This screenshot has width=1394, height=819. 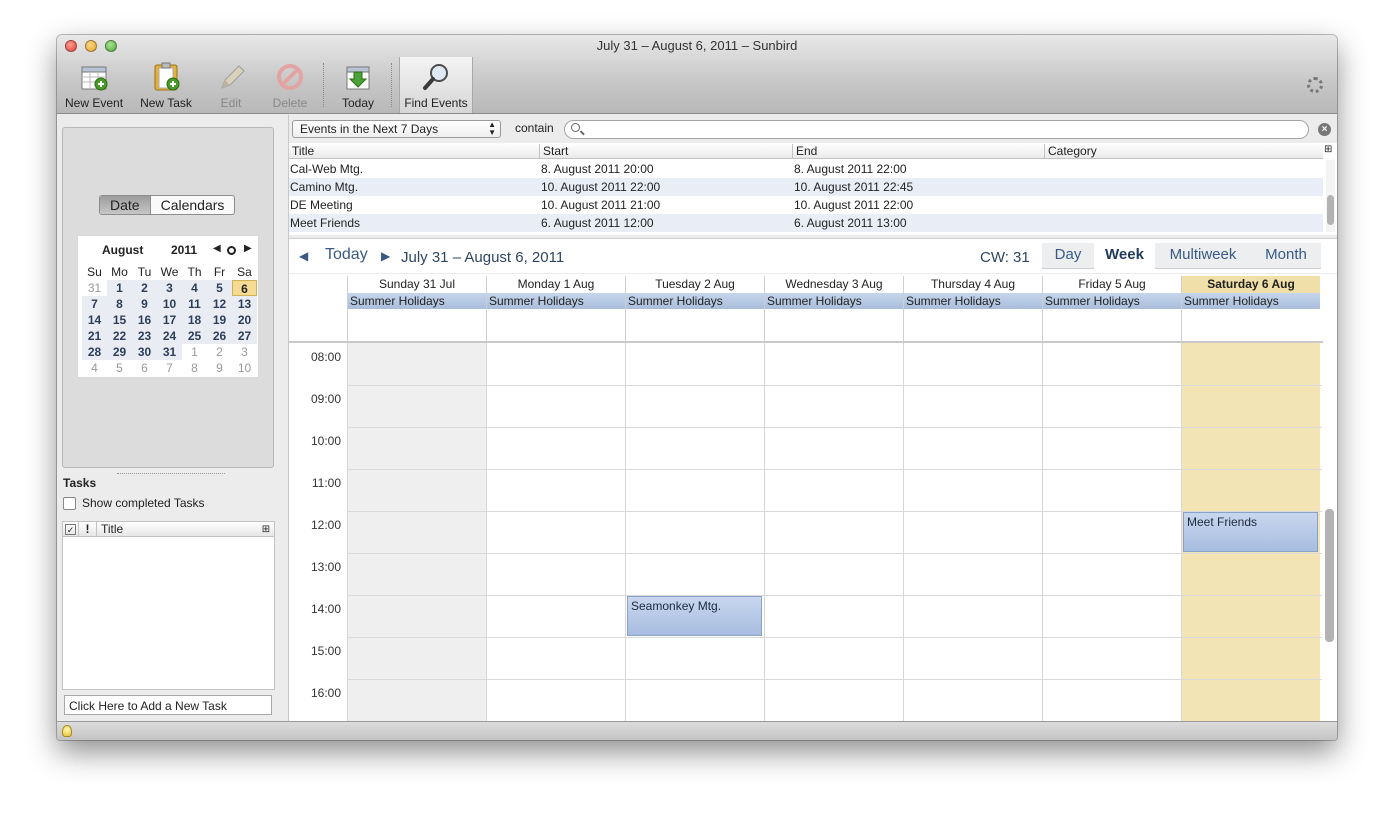 What do you see at coordinates (119, 320) in the screenshot?
I see `mini-month-day: 15` at bounding box center [119, 320].